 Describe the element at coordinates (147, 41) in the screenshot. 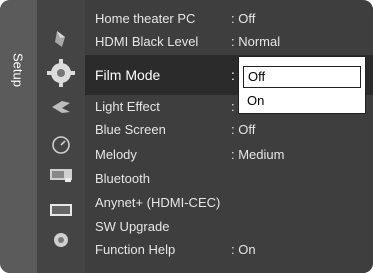

I see `menu-item-label: HDMI Black Level` at that location.